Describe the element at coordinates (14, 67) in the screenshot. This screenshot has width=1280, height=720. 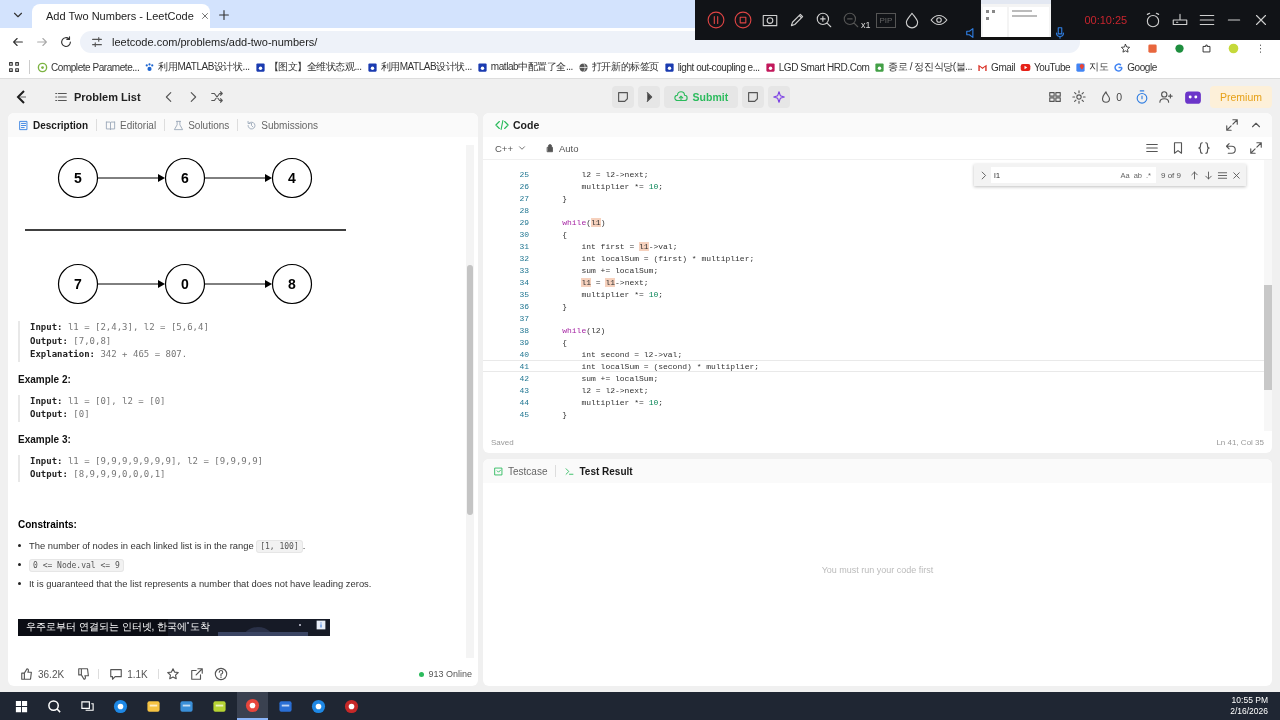
I see `apps-button` at that location.